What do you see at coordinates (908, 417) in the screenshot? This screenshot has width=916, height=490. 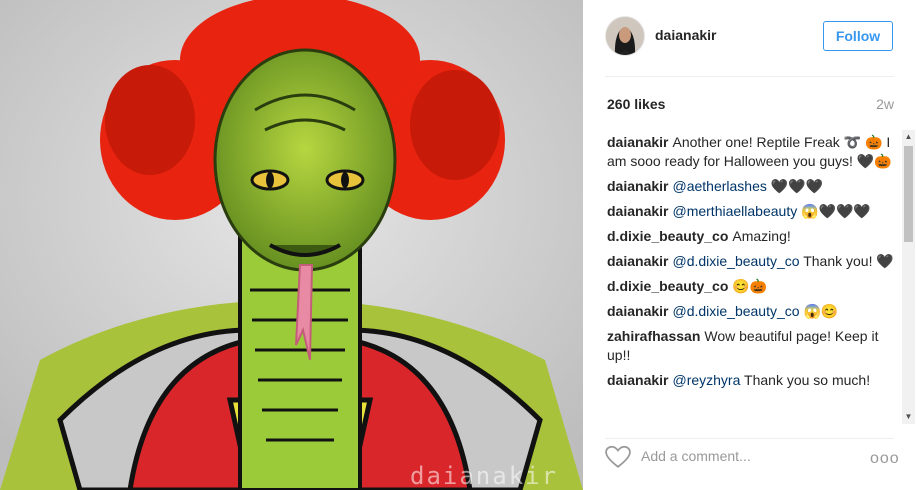 I see `scroll-down-icon: ▼` at bounding box center [908, 417].